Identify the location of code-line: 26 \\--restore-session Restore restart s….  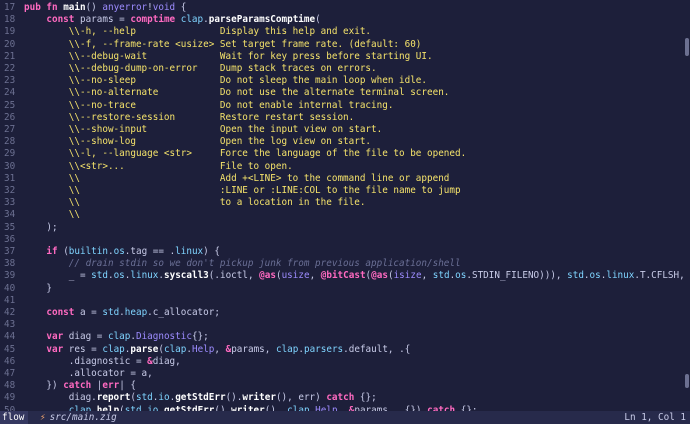
(345, 118).